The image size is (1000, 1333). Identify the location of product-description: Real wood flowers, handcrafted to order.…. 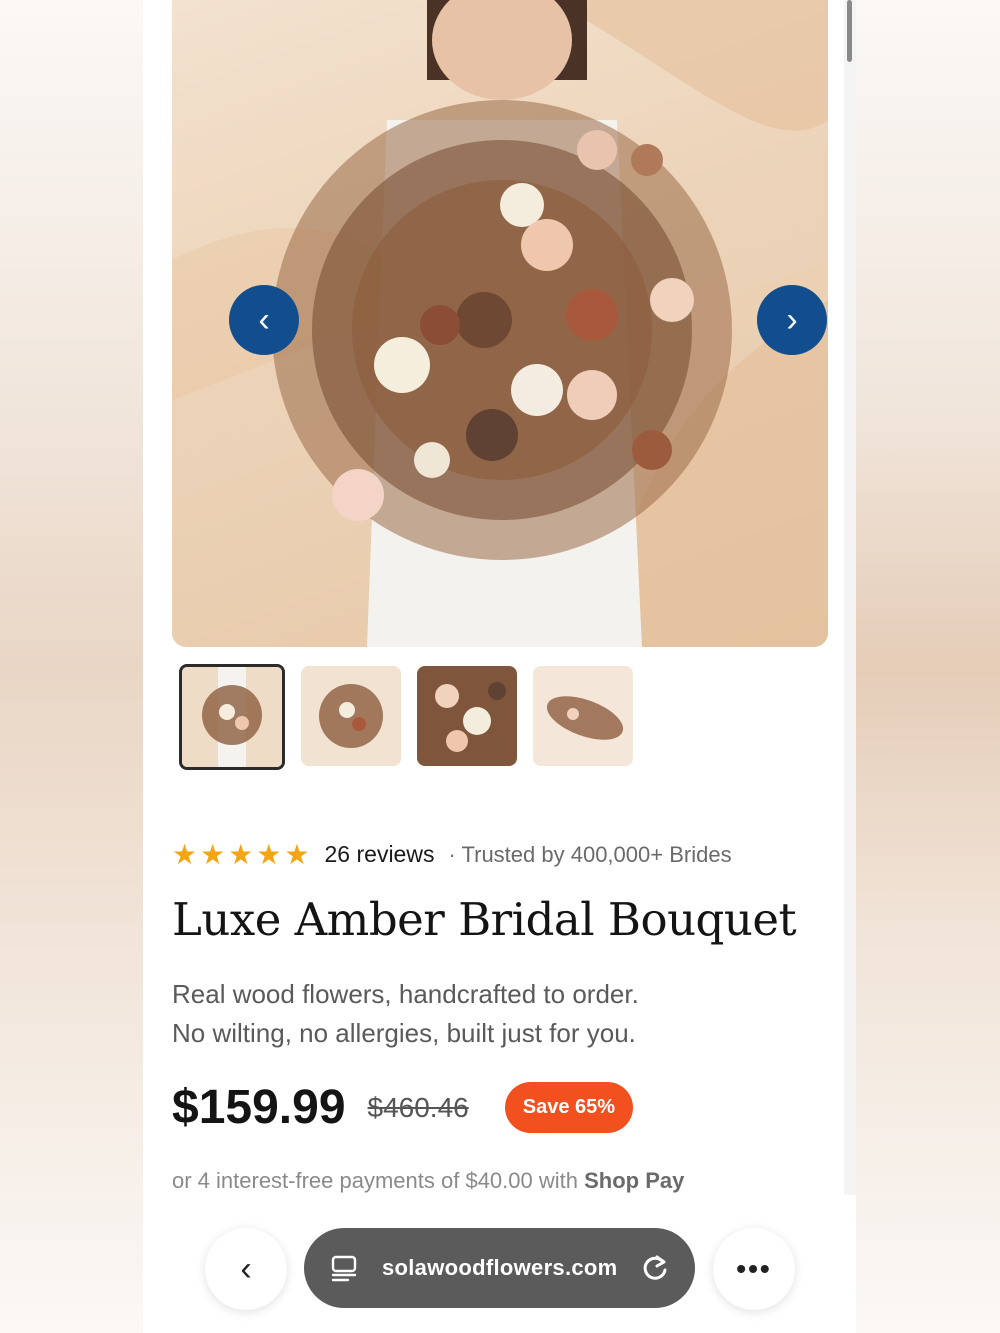
(492, 1014).